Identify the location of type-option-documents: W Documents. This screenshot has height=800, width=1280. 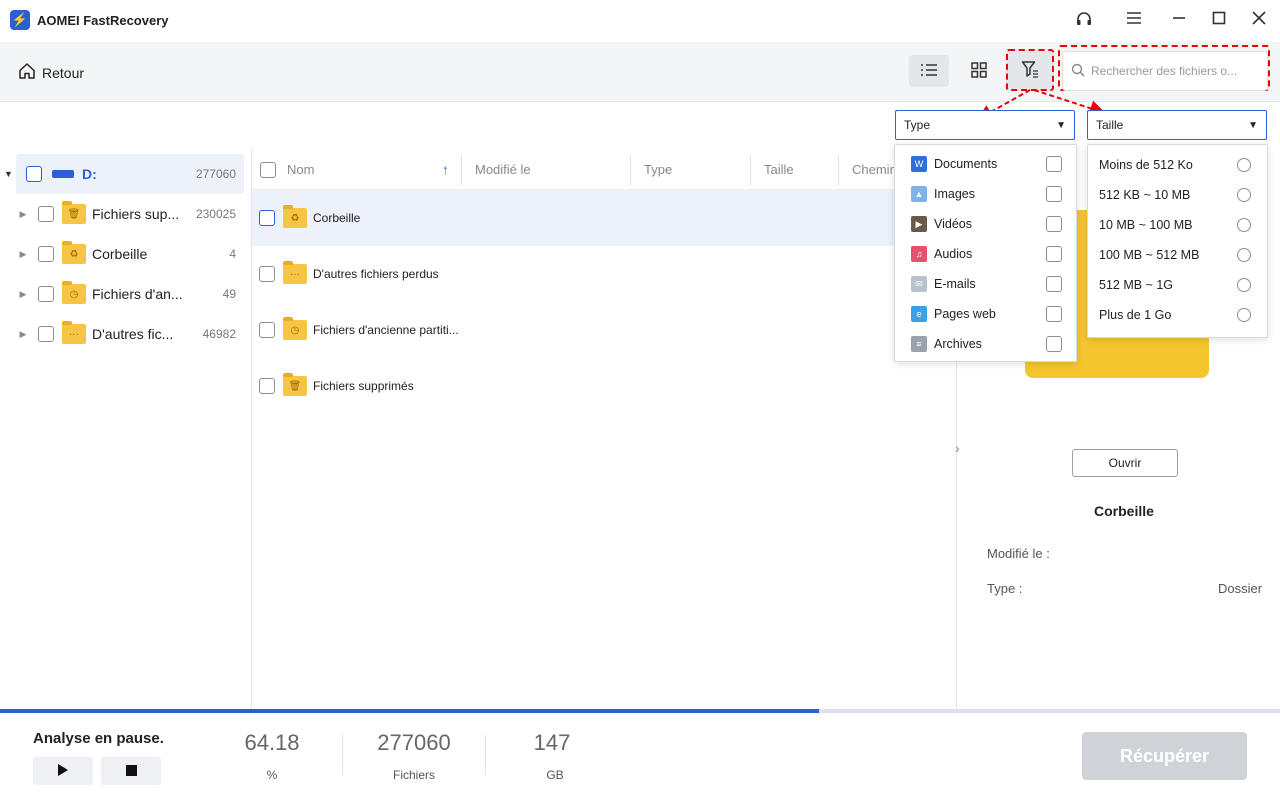
(985, 164).